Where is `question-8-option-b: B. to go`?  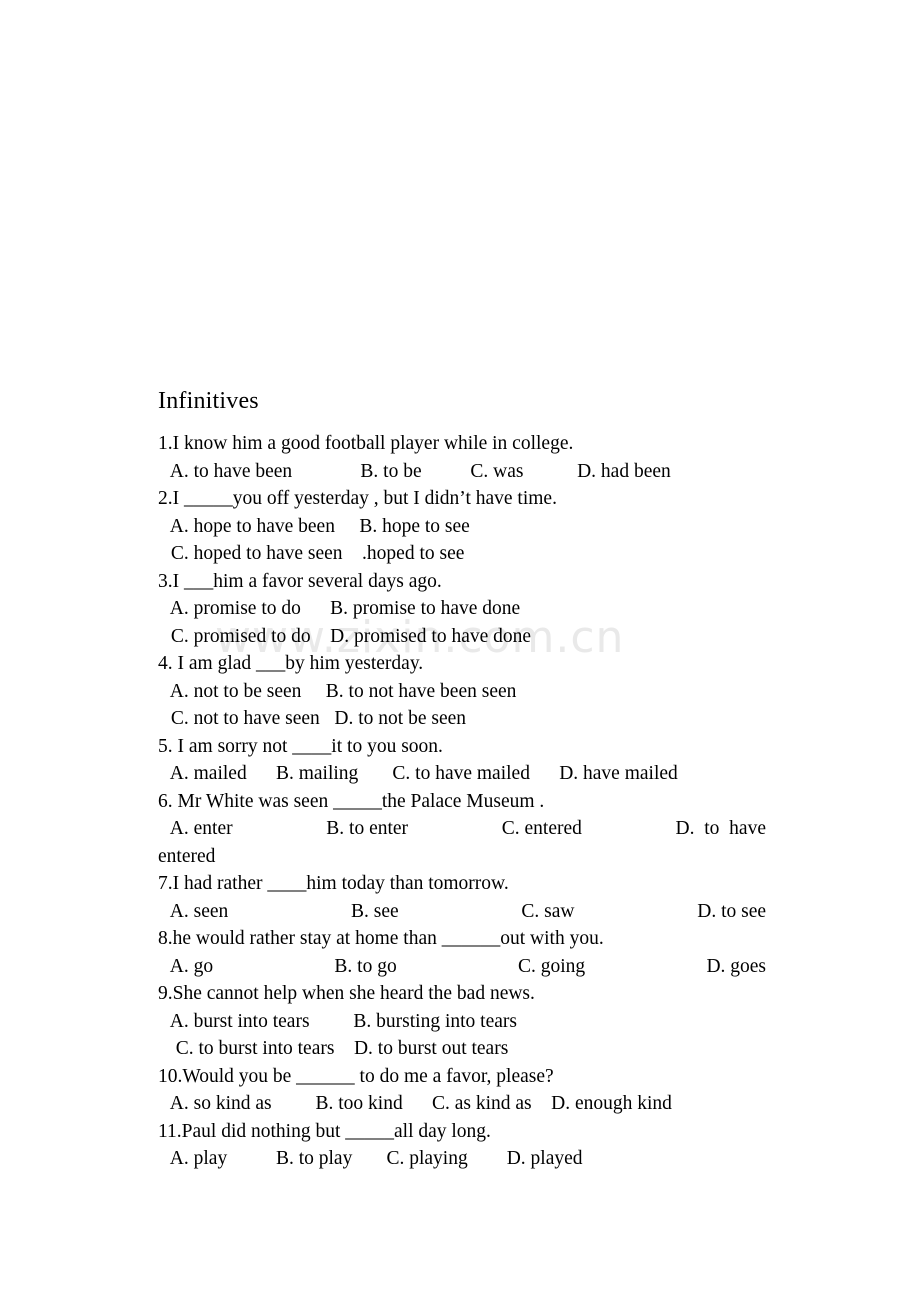
question-8-option-b: B. to go is located at coordinates (426, 967).